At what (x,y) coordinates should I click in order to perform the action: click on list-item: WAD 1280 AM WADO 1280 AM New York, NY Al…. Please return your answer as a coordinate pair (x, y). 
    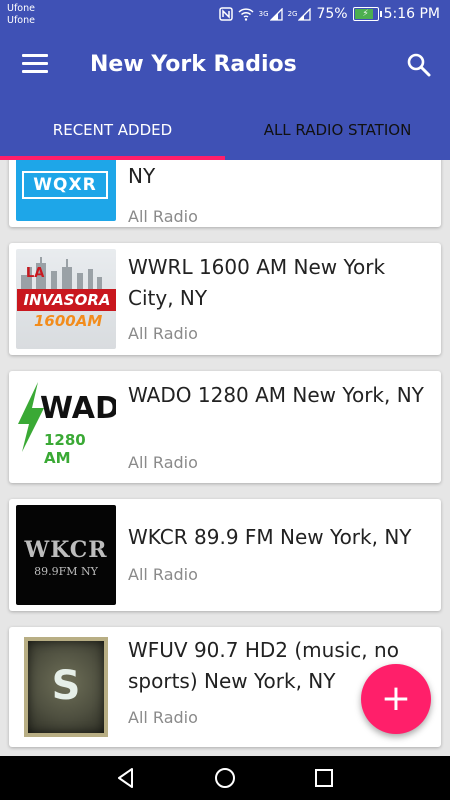
    Looking at the image, I should click on (225, 427).